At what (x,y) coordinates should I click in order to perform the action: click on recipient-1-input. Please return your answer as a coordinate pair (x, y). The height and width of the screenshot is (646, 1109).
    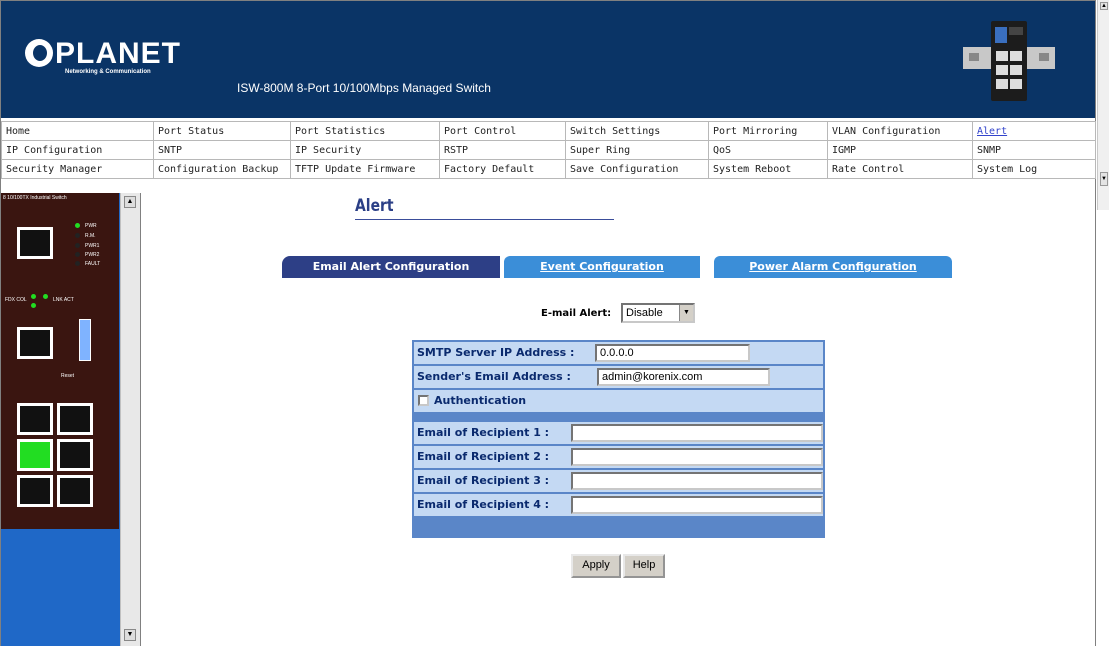
    Looking at the image, I should click on (697, 433).